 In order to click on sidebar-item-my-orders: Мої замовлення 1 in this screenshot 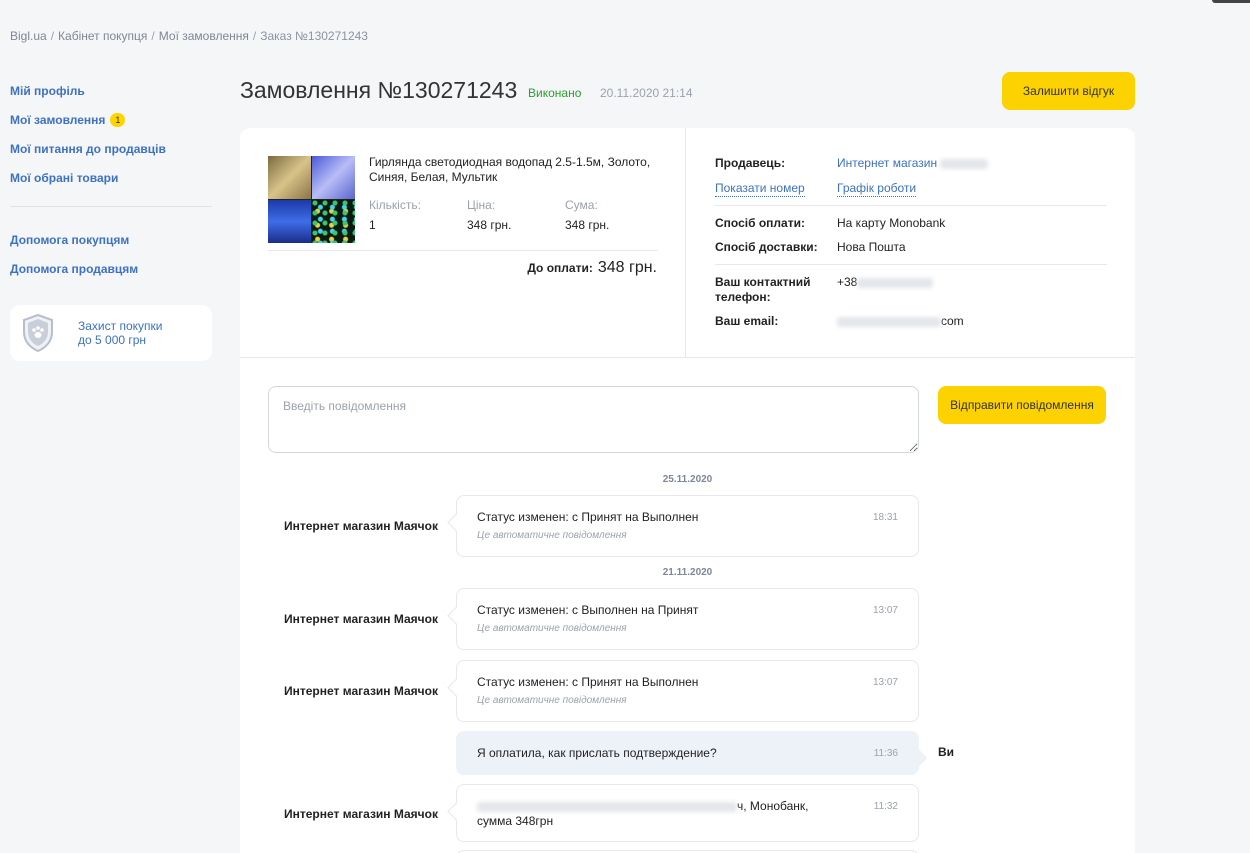, I will do `click(111, 119)`.